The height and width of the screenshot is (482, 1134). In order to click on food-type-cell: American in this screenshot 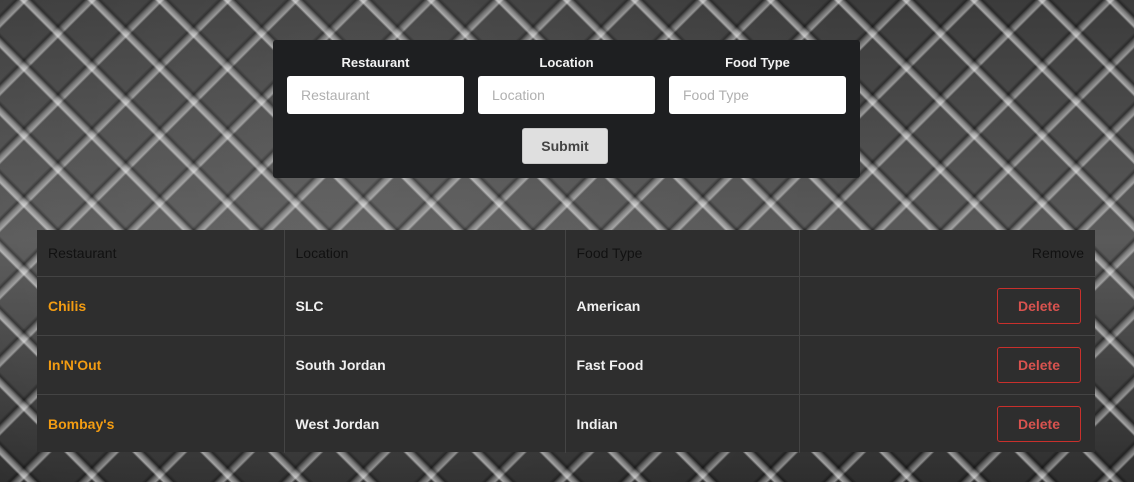, I will do `click(682, 306)`.